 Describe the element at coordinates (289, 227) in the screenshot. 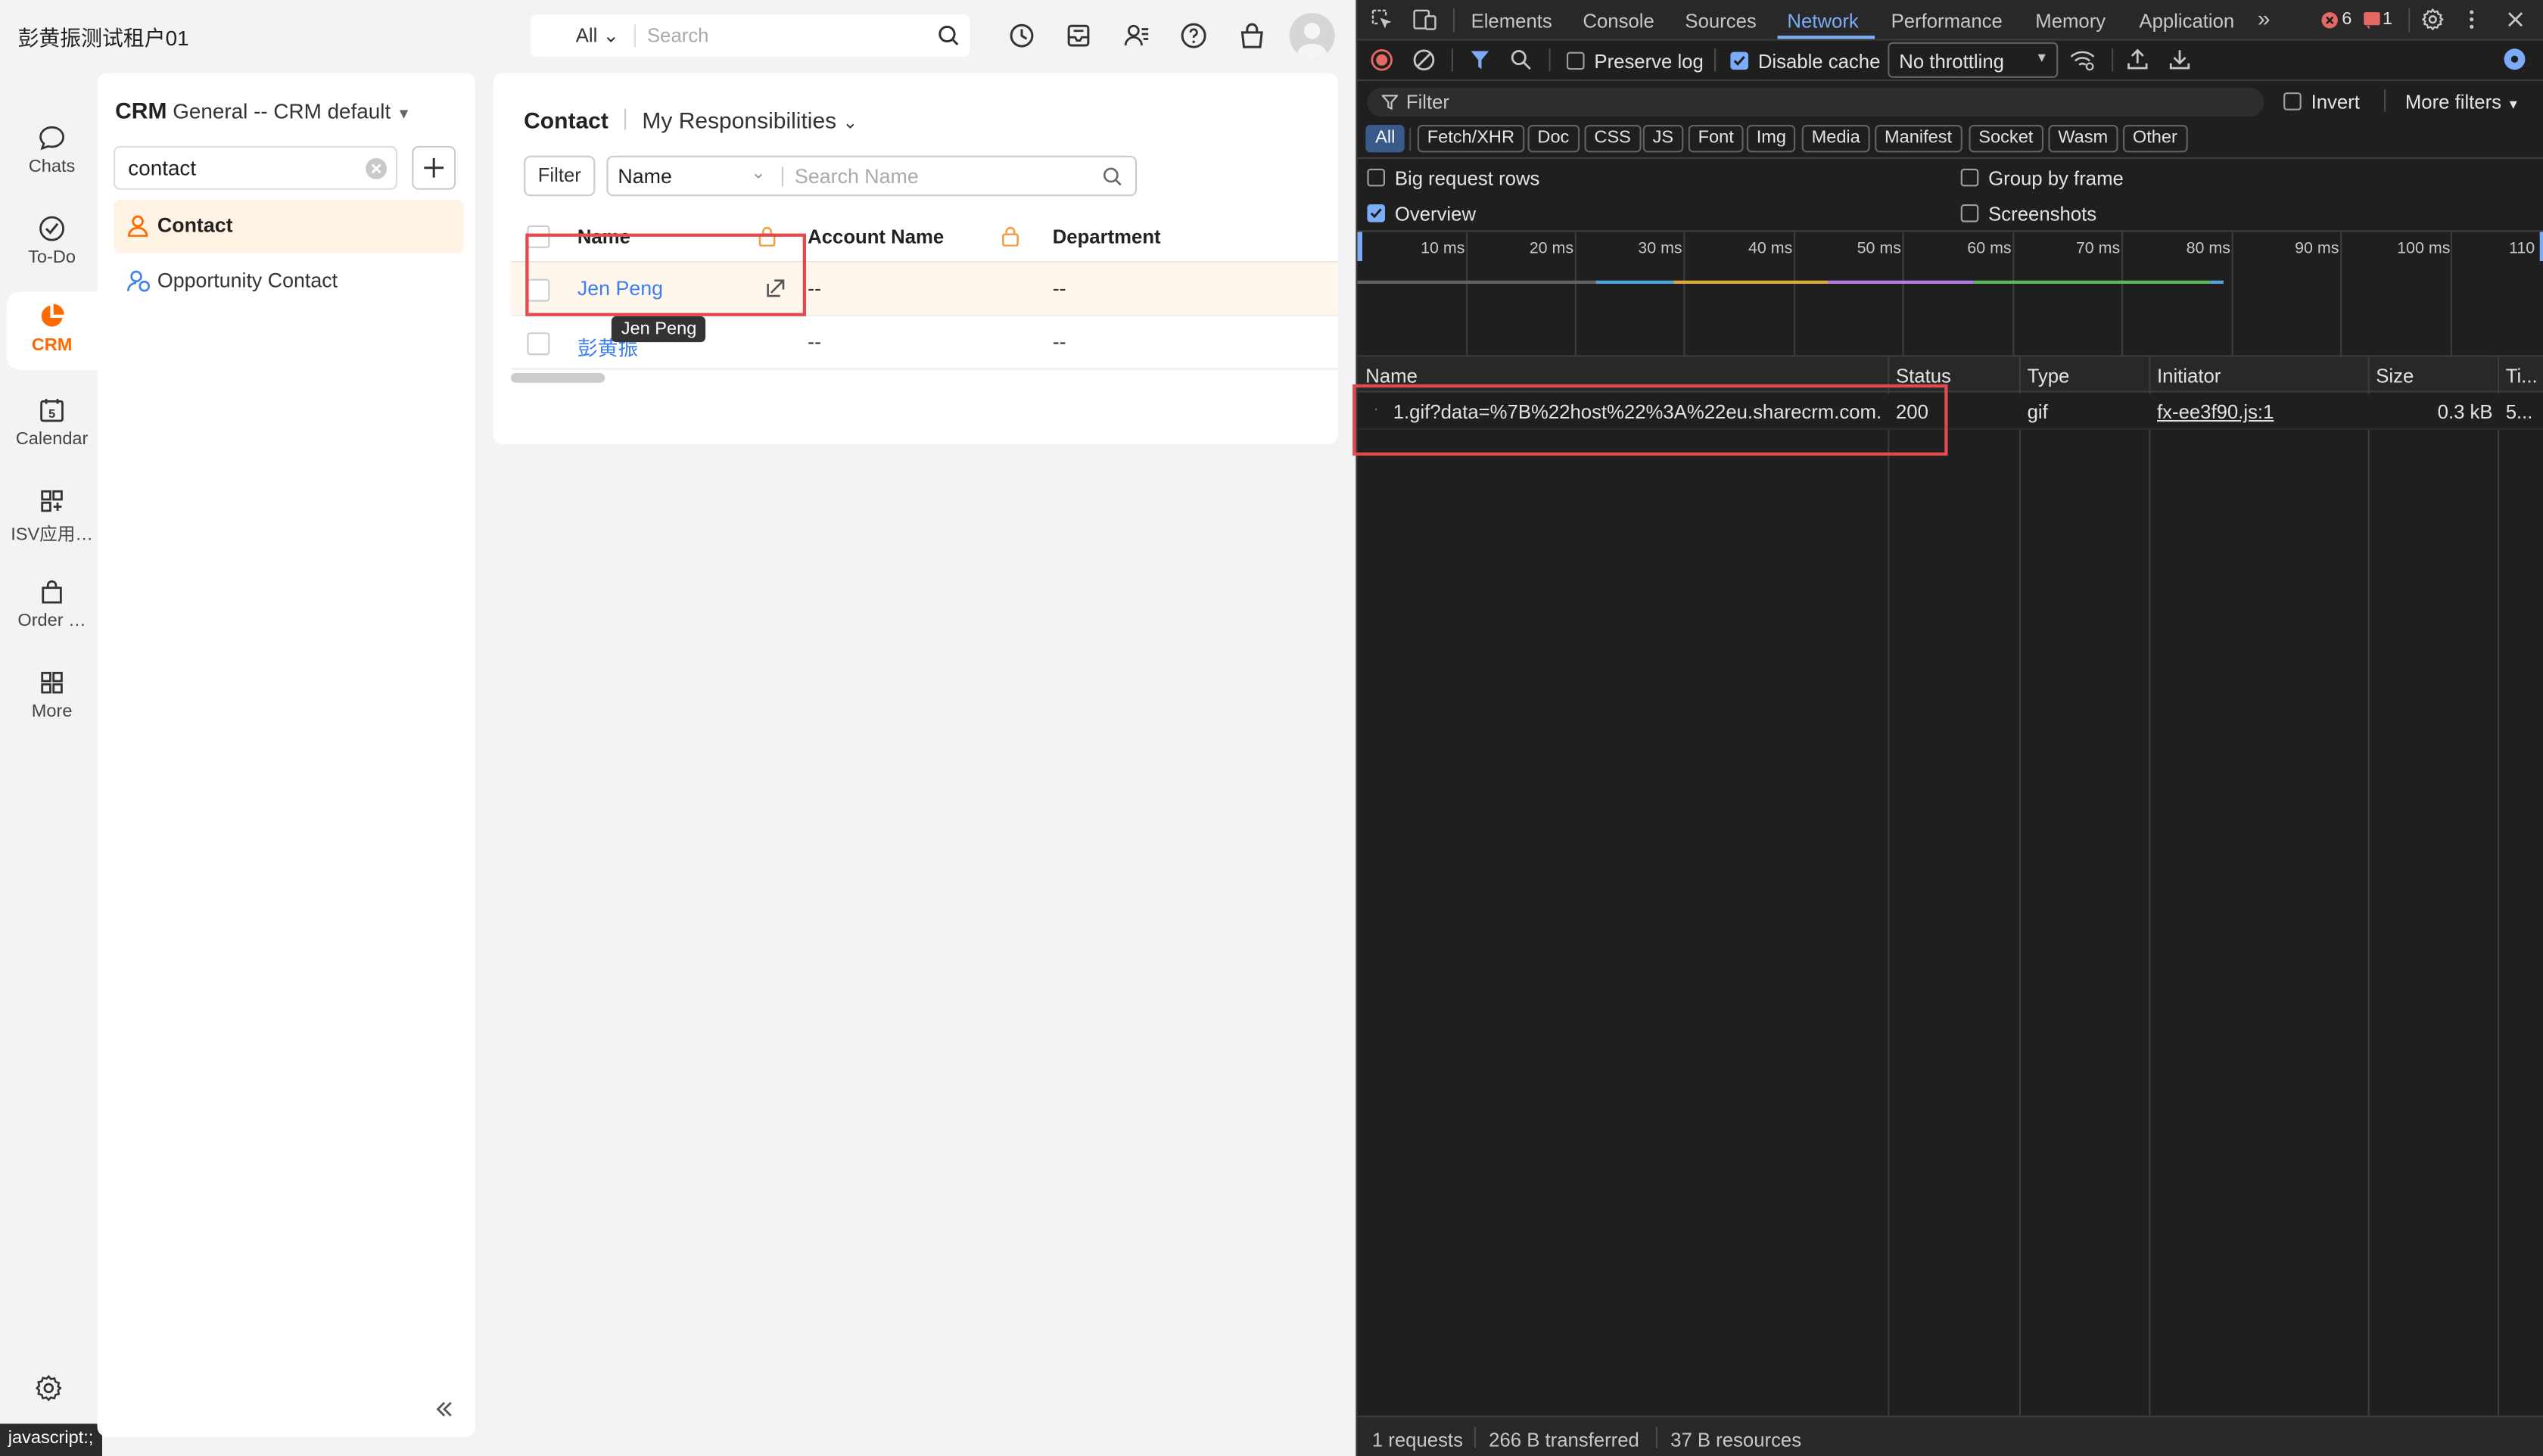

I see `object-item-contact: Contact` at that location.